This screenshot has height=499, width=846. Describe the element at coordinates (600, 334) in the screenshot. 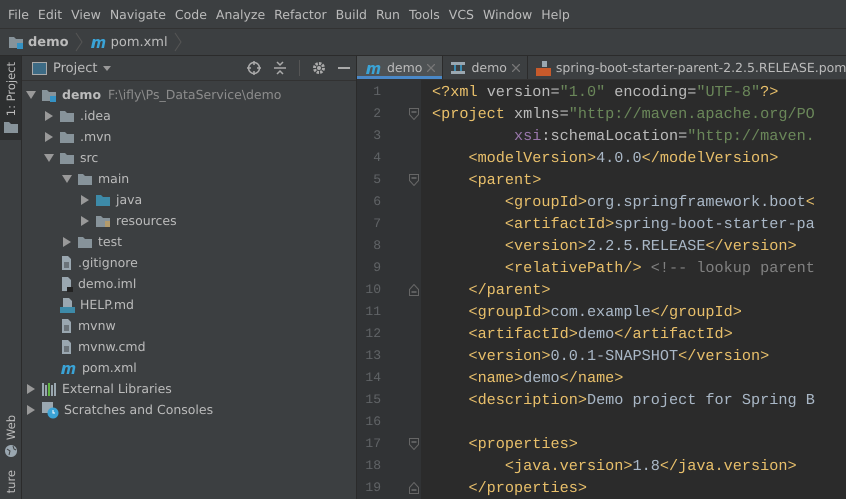

I see `code-line: <artifactId>demo</artifactId>` at that location.